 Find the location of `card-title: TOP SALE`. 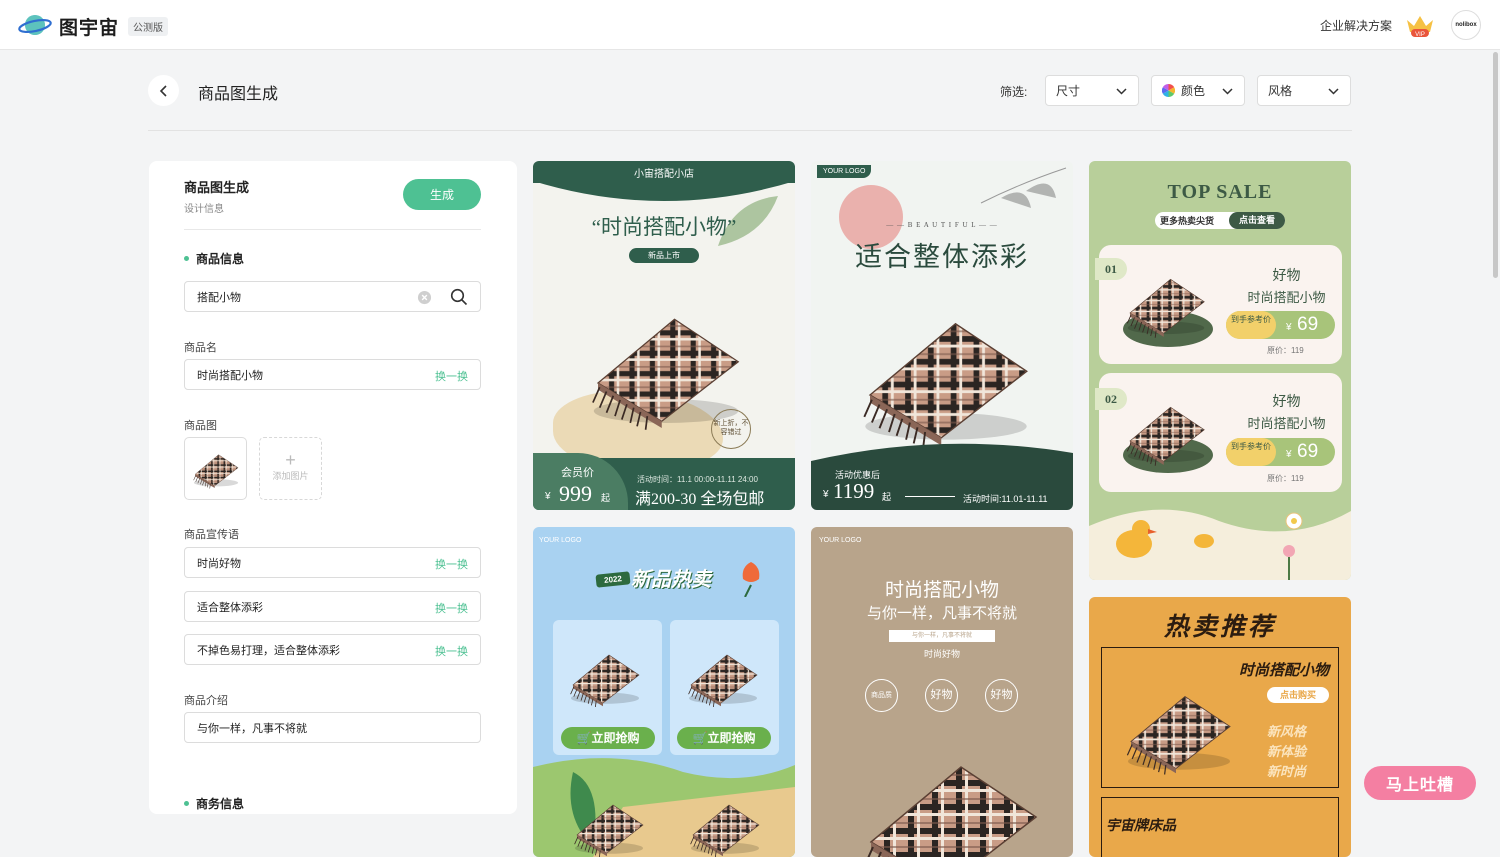

card-title: TOP SALE is located at coordinates (1220, 192).